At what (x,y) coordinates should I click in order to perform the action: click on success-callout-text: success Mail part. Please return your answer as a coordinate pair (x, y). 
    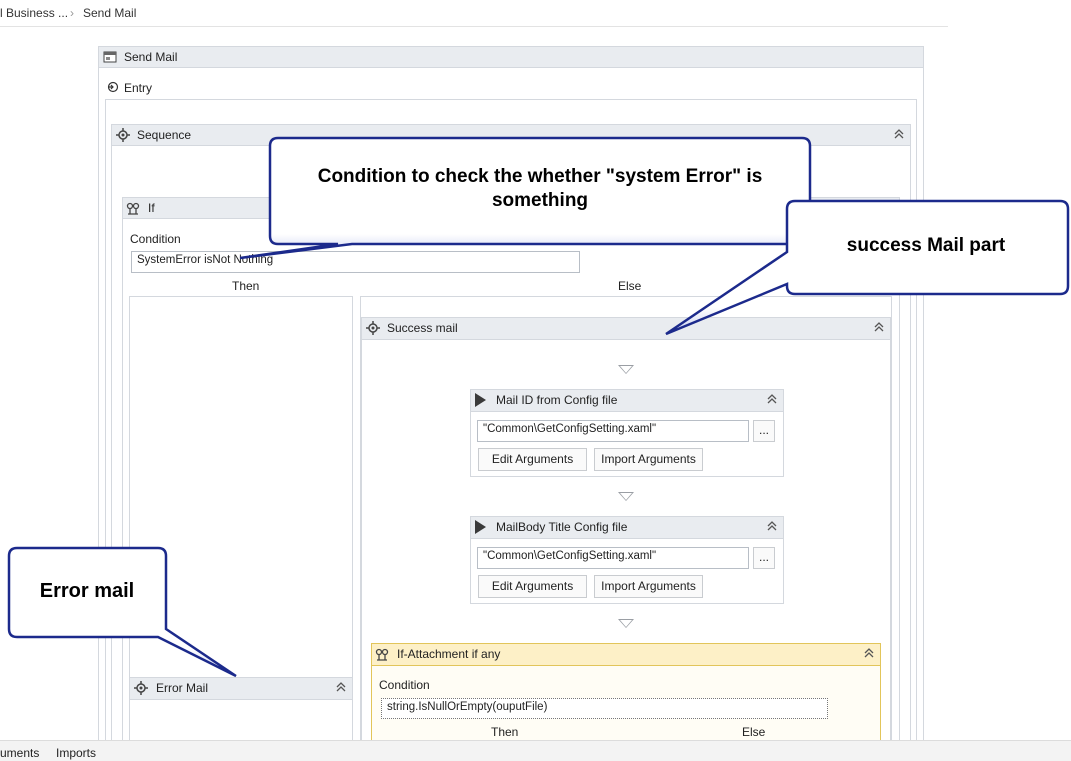
    Looking at the image, I should click on (926, 245).